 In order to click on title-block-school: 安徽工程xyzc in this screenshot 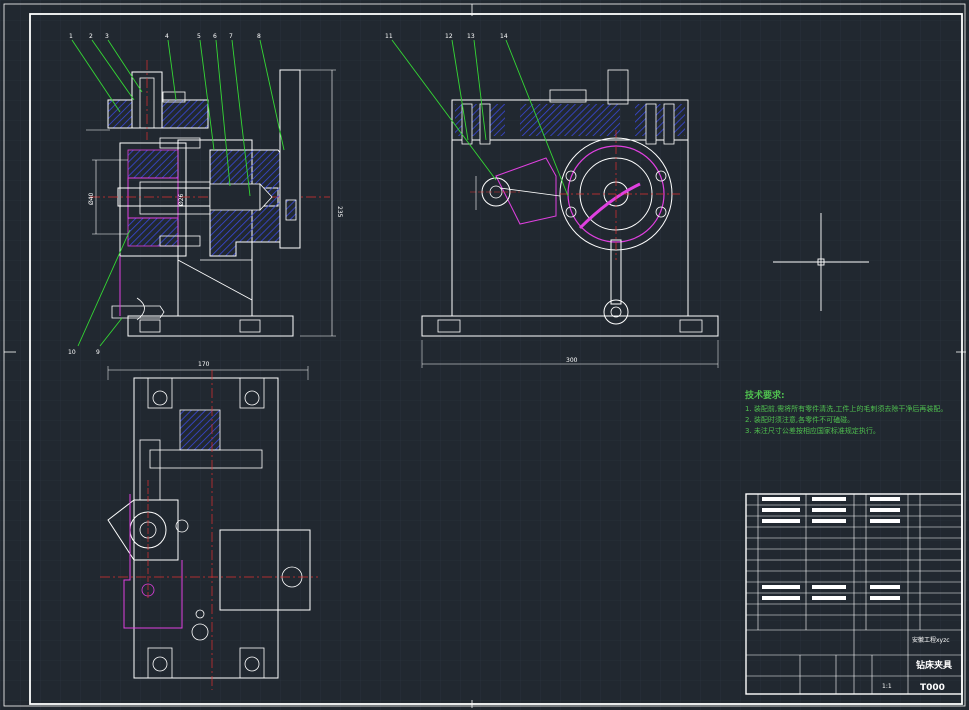, I will do `click(931, 640)`.